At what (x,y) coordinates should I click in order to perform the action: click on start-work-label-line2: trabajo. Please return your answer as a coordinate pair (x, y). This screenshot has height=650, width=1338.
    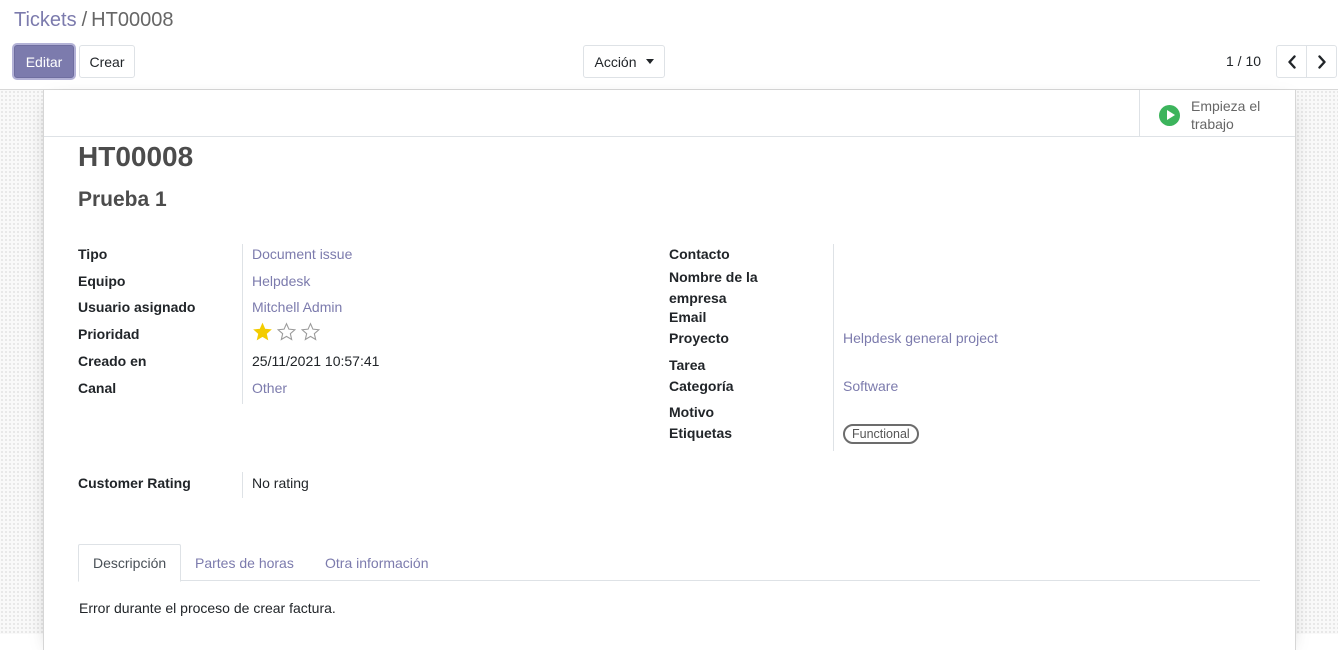
    Looking at the image, I should click on (1212, 124).